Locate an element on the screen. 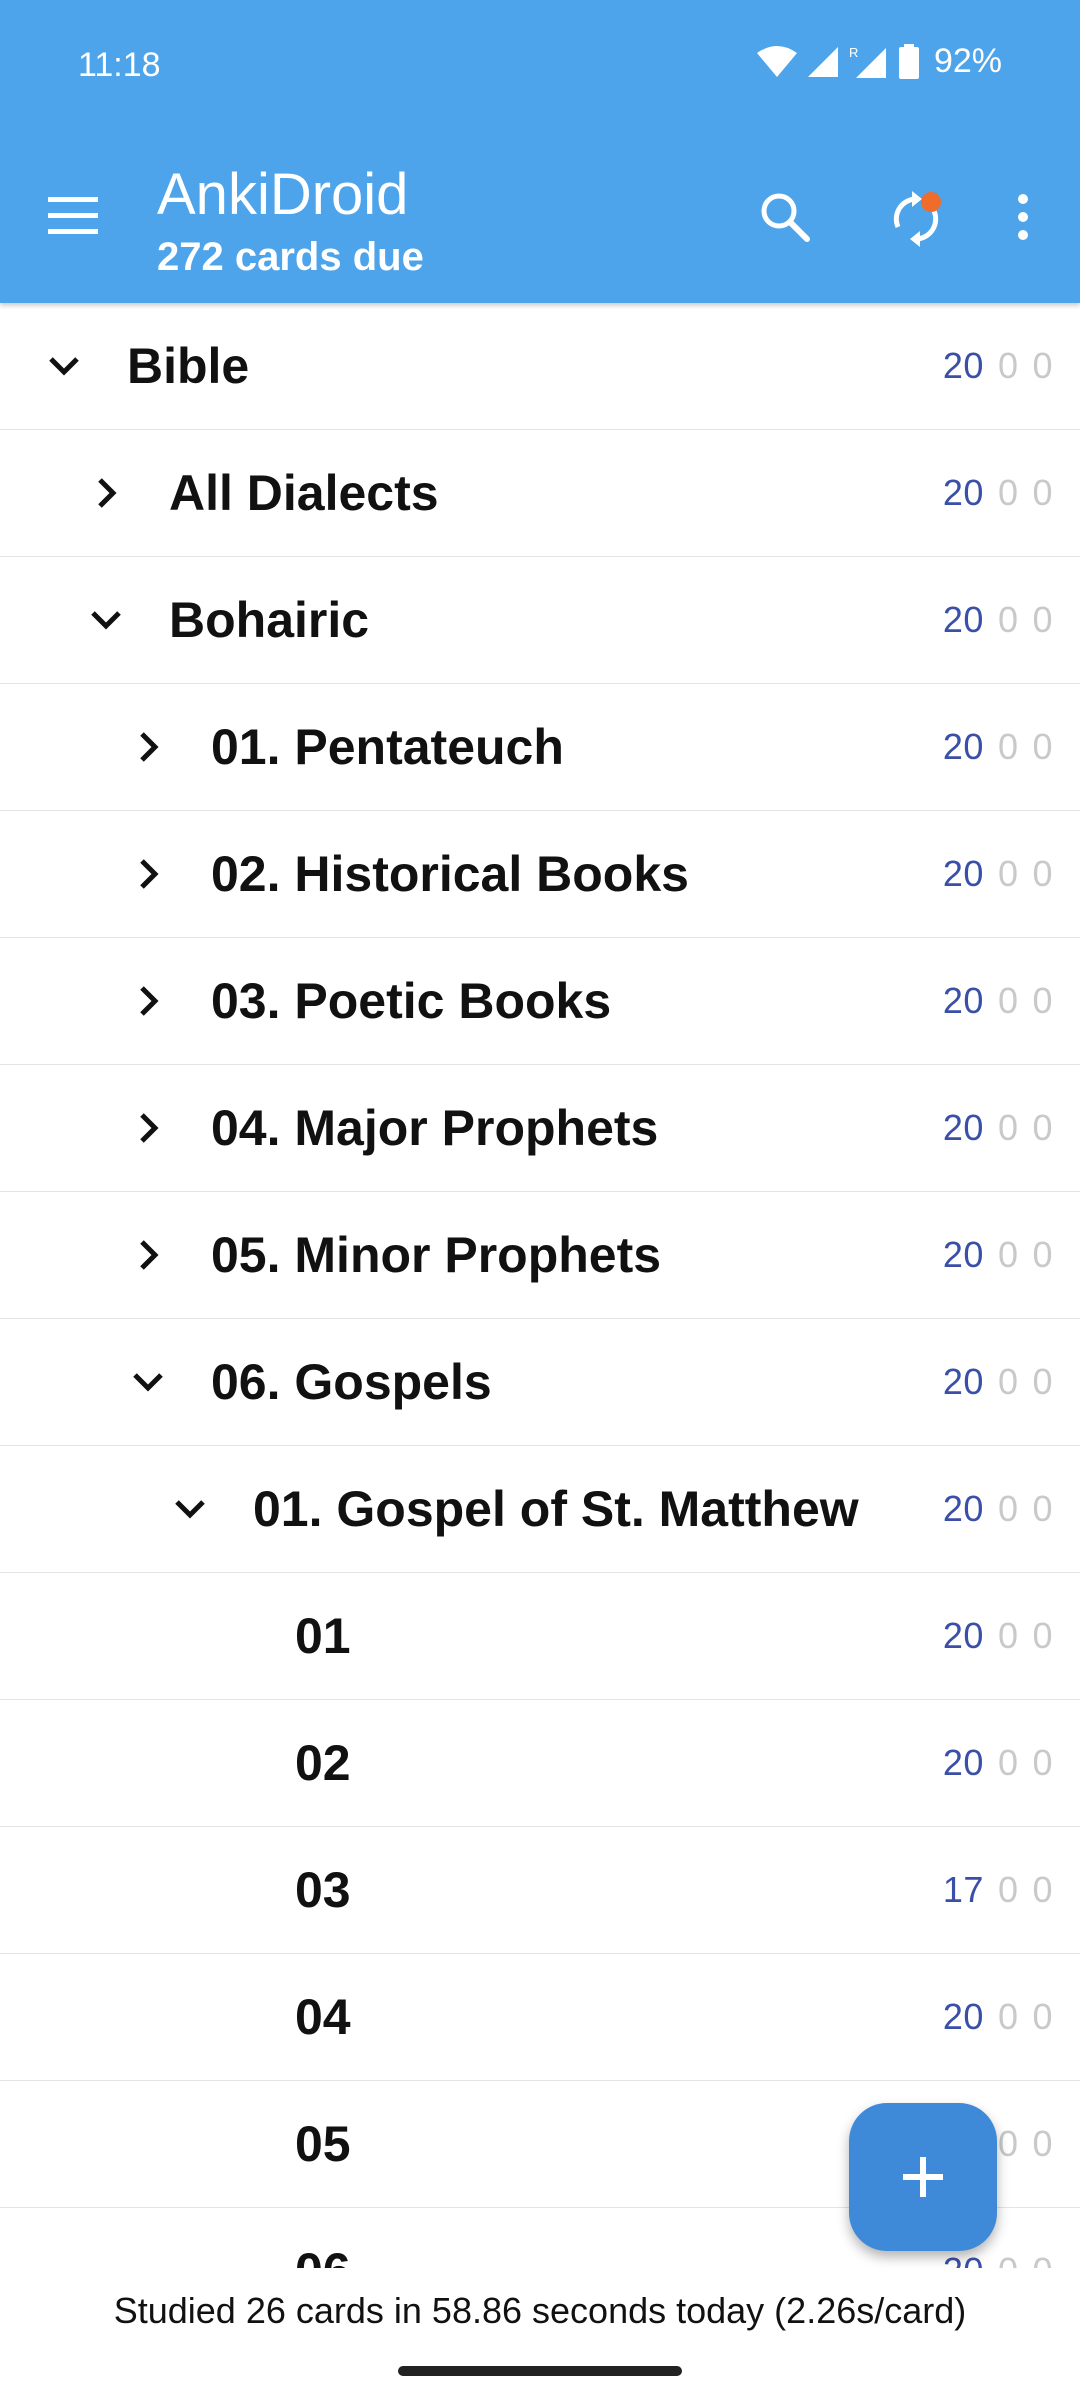 This screenshot has height=2400, width=1080. status-icons: R 92% is located at coordinates (879, 61).